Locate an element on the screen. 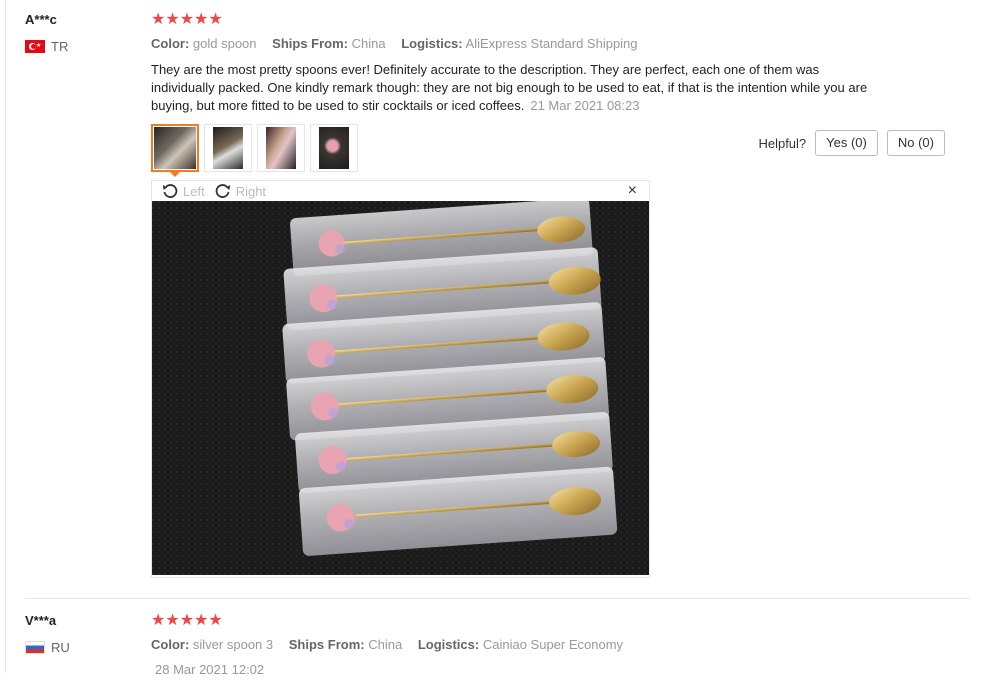 Image resolution: width=990 pixels, height=680 pixels. review-divider is located at coordinates (497, 598).